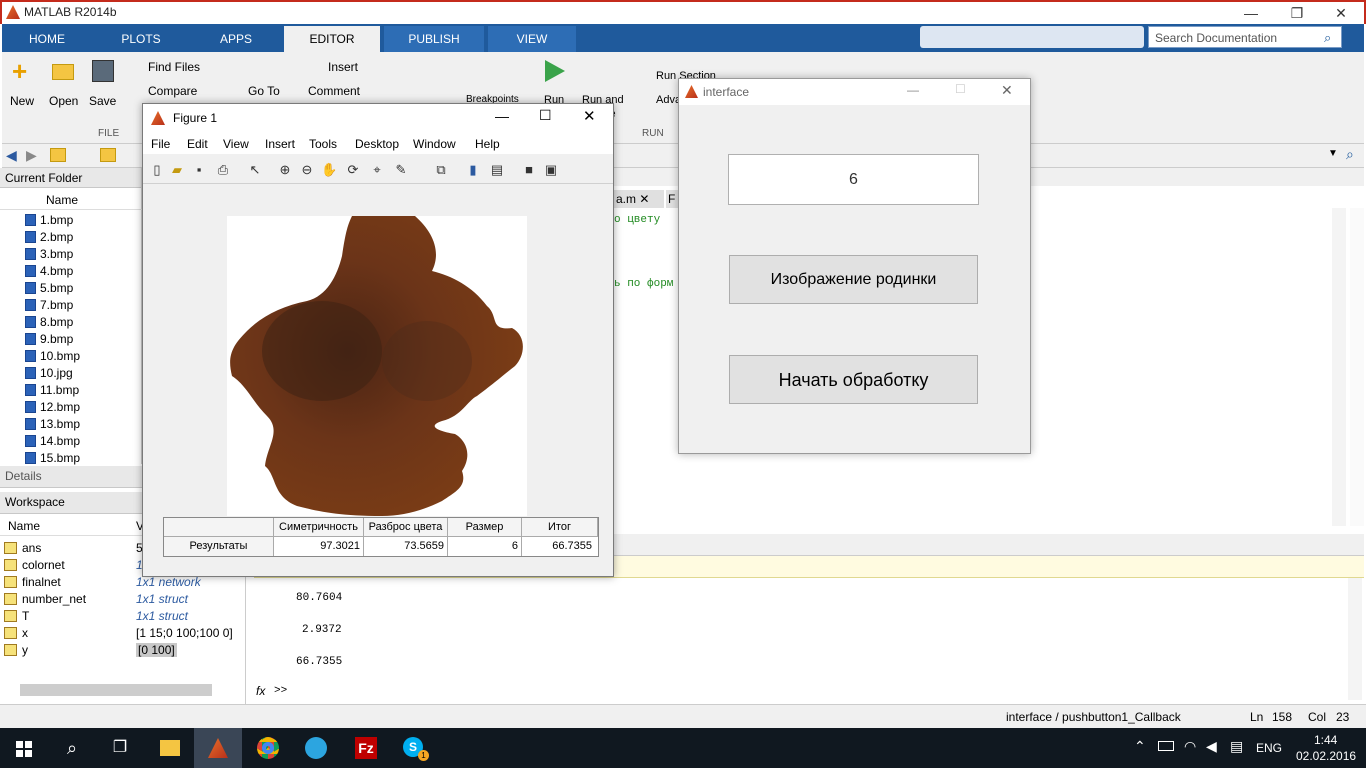  What do you see at coordinates (1357, 367) in the screenshot?
I see `code-analyzer-bar` at bounding box center [1357, 367].